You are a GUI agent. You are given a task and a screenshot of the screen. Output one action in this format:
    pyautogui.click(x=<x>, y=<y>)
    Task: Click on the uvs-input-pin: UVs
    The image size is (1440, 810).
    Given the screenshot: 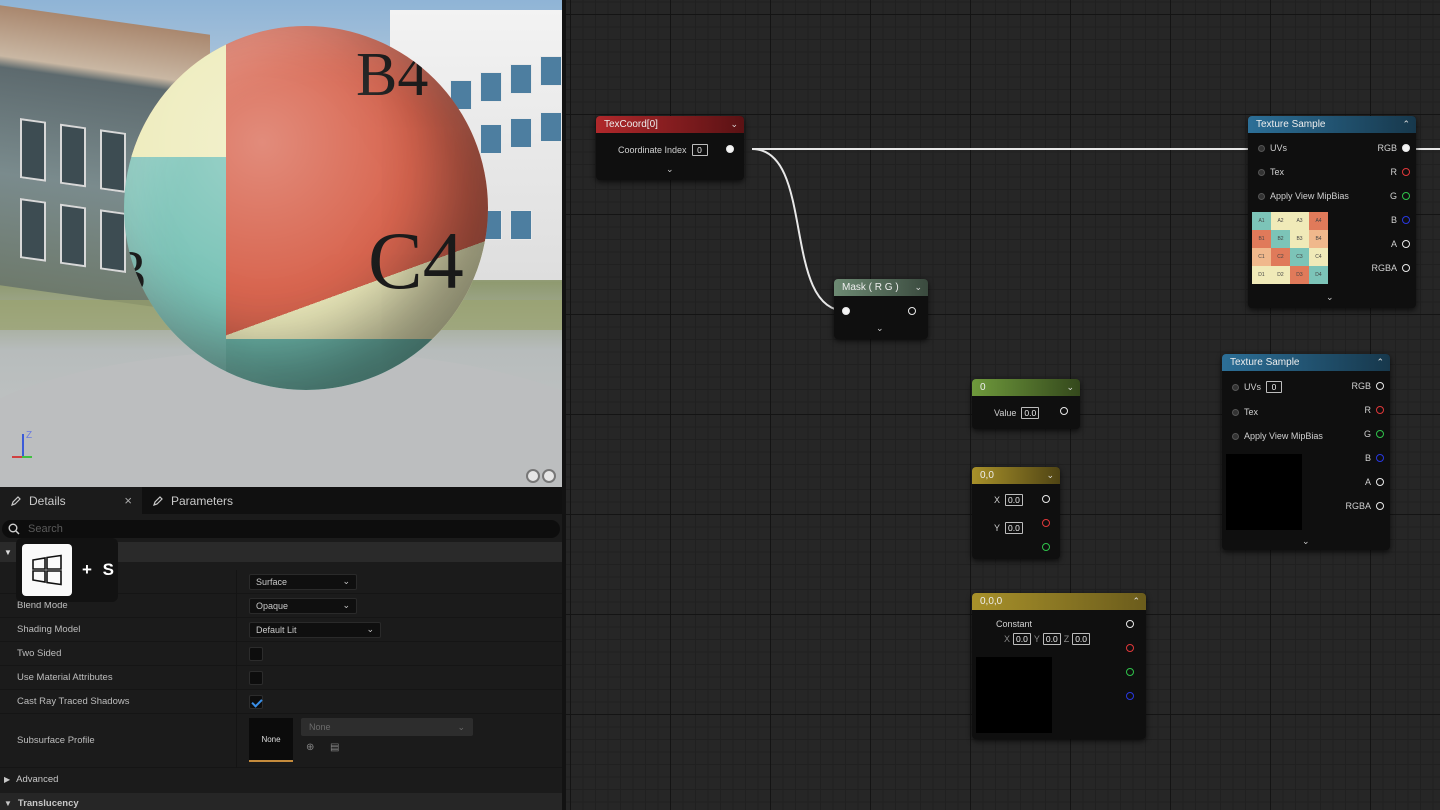 What is the action you would take?
    pyautogui.click(x=1272, y=148)
    